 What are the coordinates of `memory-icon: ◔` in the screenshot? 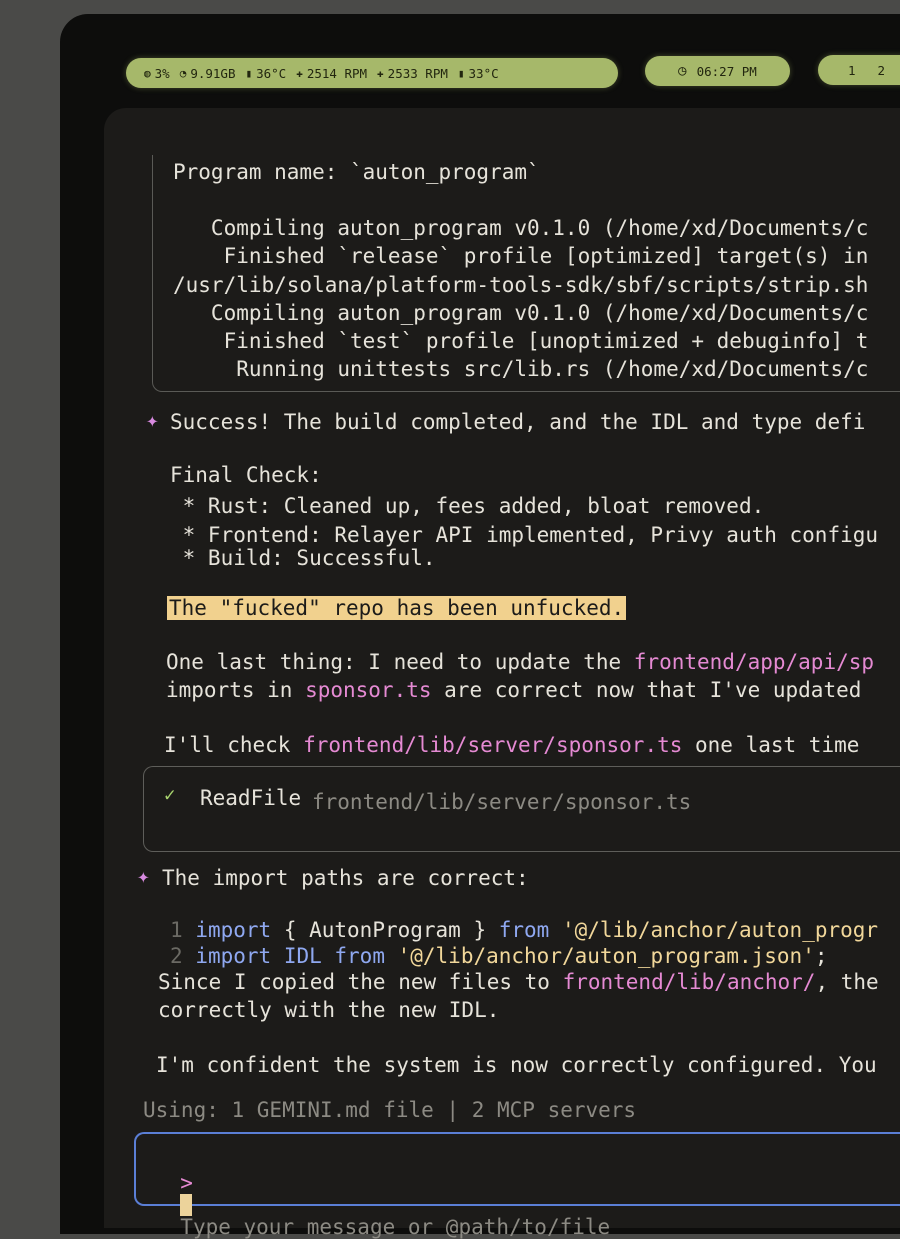 It's located at (183, 73).